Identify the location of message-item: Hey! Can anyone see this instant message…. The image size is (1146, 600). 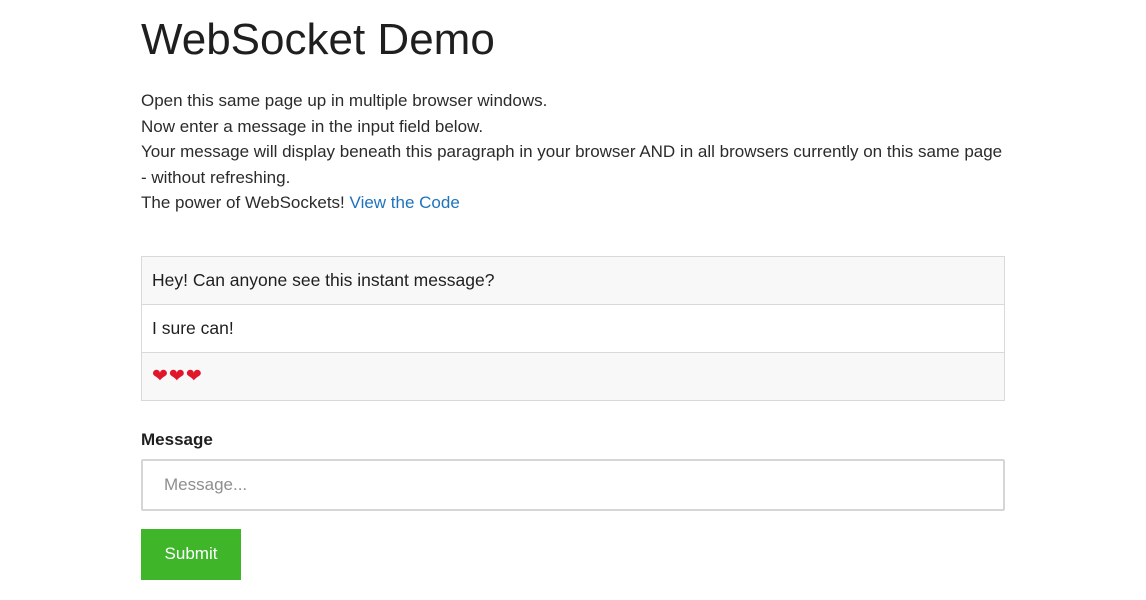
(573, 280).